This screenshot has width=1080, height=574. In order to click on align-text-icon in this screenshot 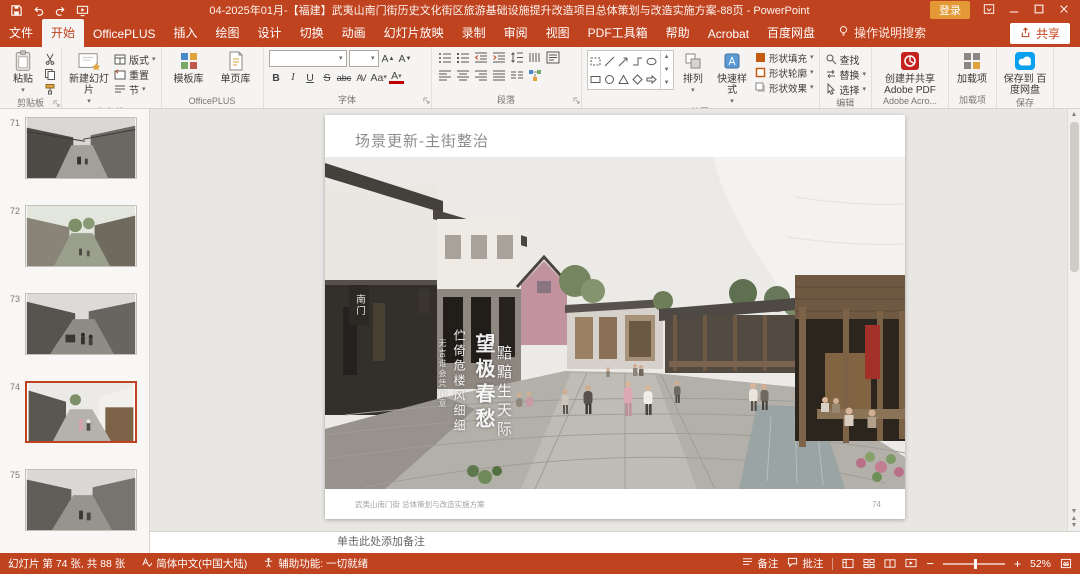, I will do `click(553, 57)`.